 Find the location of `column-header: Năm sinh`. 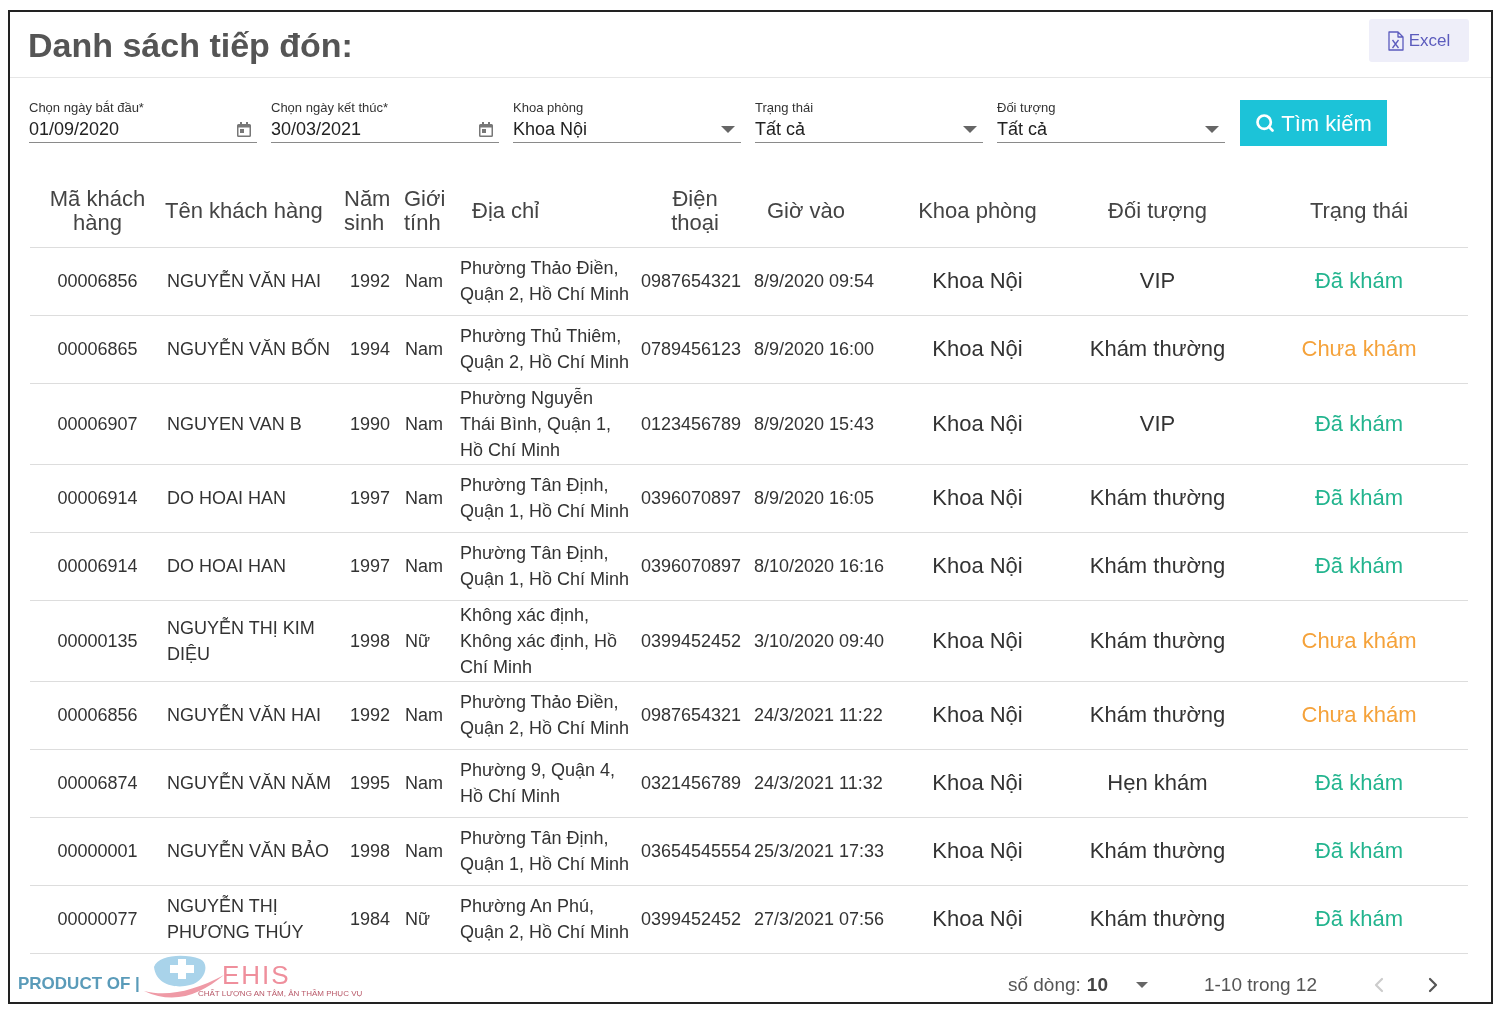

column-header: Năm sinh is located at coordinates (369, 211).